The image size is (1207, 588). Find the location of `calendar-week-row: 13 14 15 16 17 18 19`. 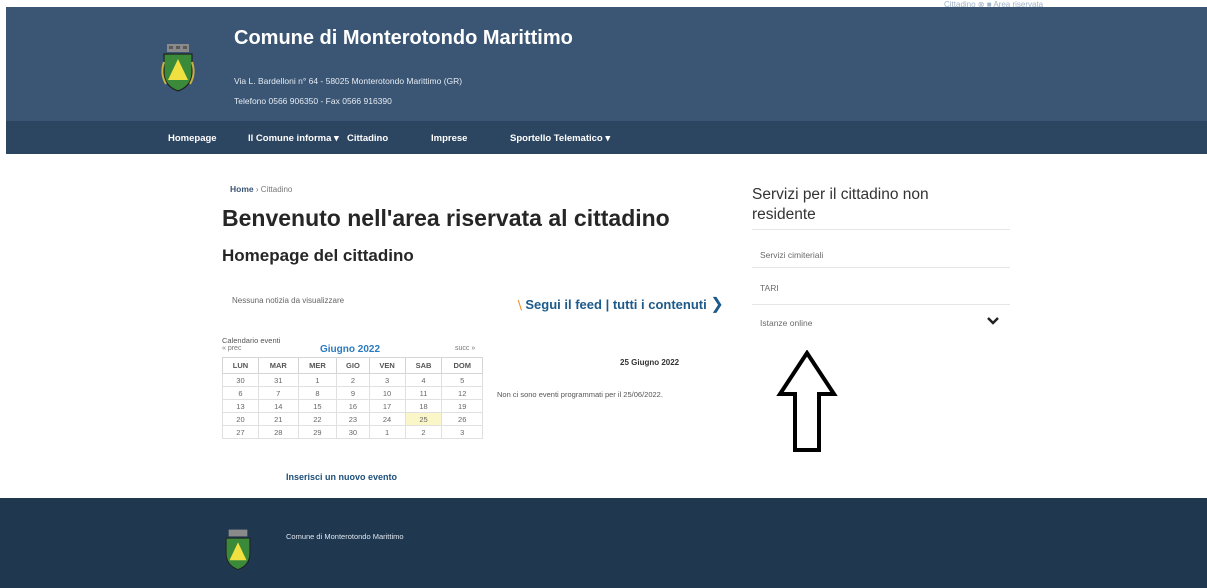

calendar-week-row: 13 14 15 16 17 18 19 is located at coordinates (352, 406).